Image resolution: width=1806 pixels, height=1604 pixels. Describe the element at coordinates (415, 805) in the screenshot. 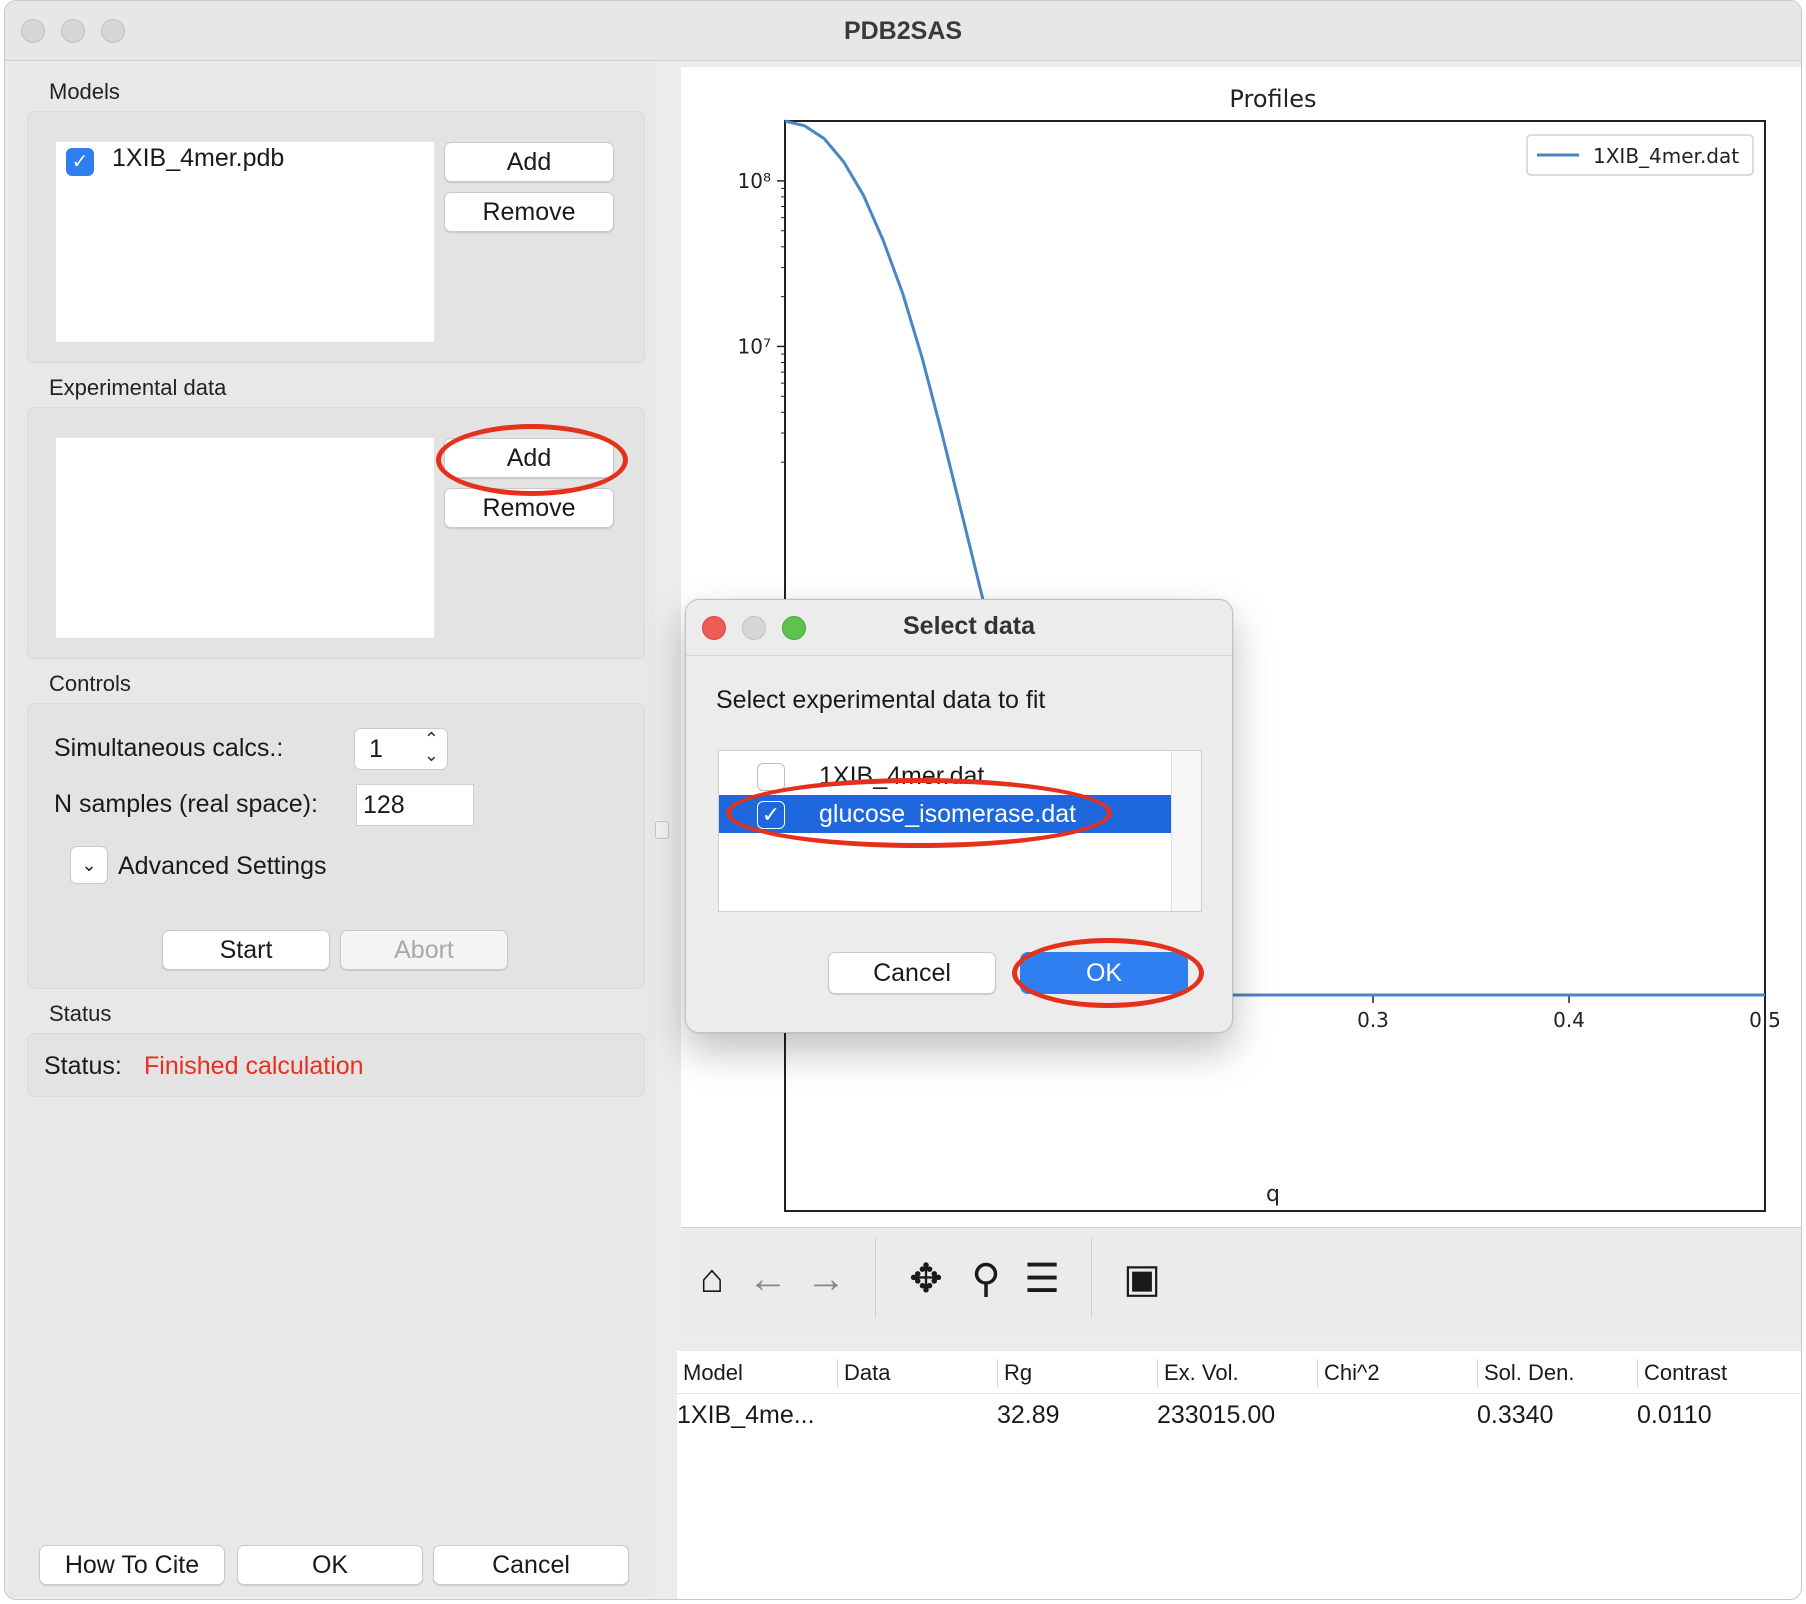

I see `nsamples-input: 128` at that location.